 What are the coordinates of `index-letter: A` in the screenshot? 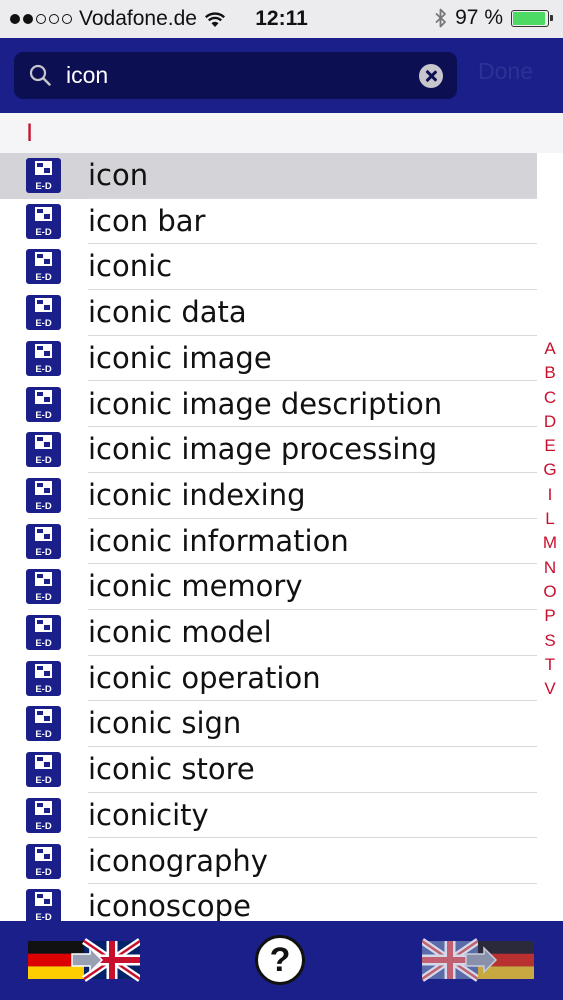 It's located at (549, 349).